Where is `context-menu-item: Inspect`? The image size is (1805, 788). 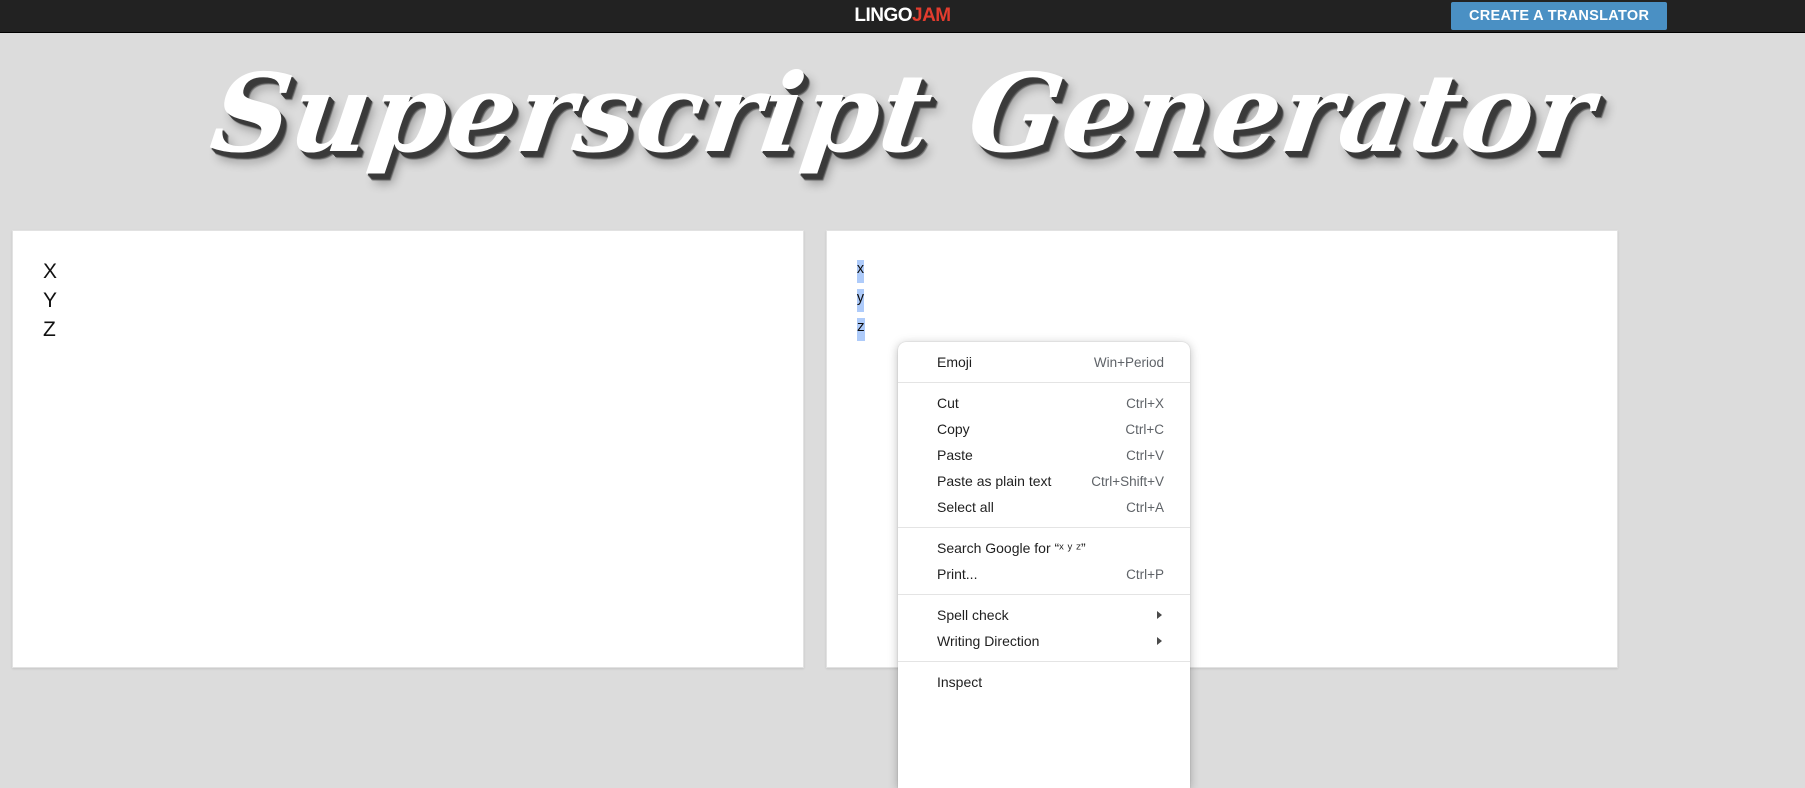
context-menu-item: Inspect is located at coordinates (1044, 682).